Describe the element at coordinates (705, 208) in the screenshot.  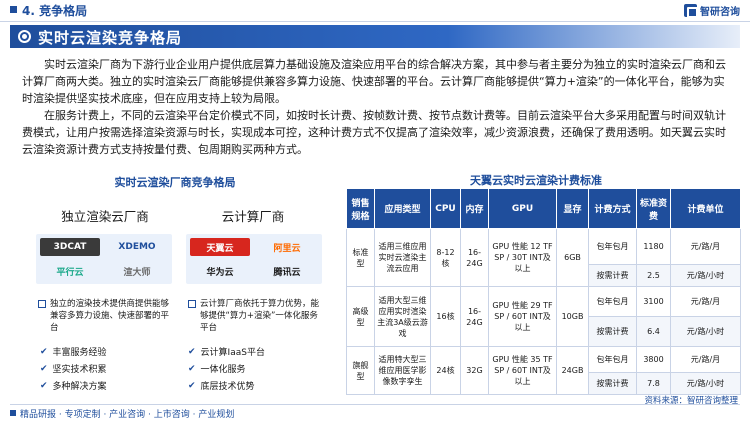
I see `table-header: 计费单位` at that location.